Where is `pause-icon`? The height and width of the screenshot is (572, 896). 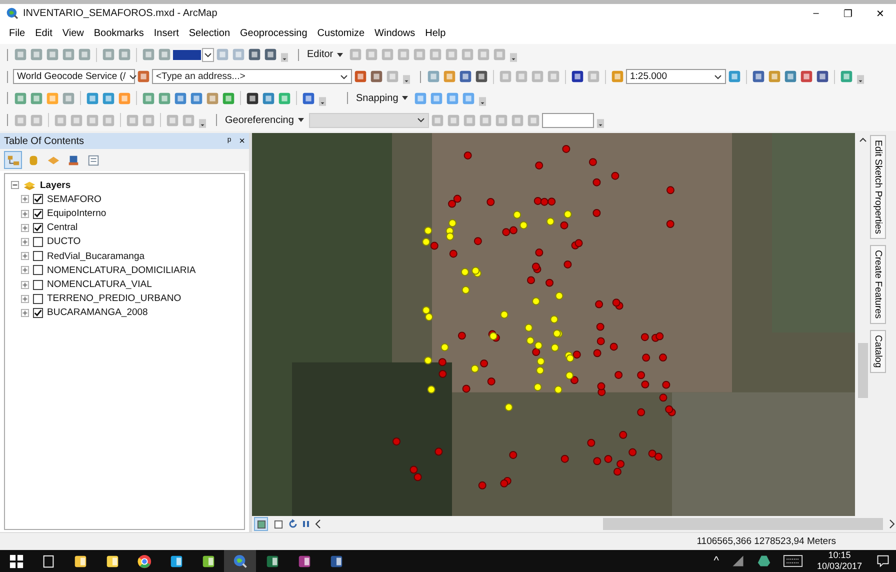
pause-icon is located at coordinates (306, 524).